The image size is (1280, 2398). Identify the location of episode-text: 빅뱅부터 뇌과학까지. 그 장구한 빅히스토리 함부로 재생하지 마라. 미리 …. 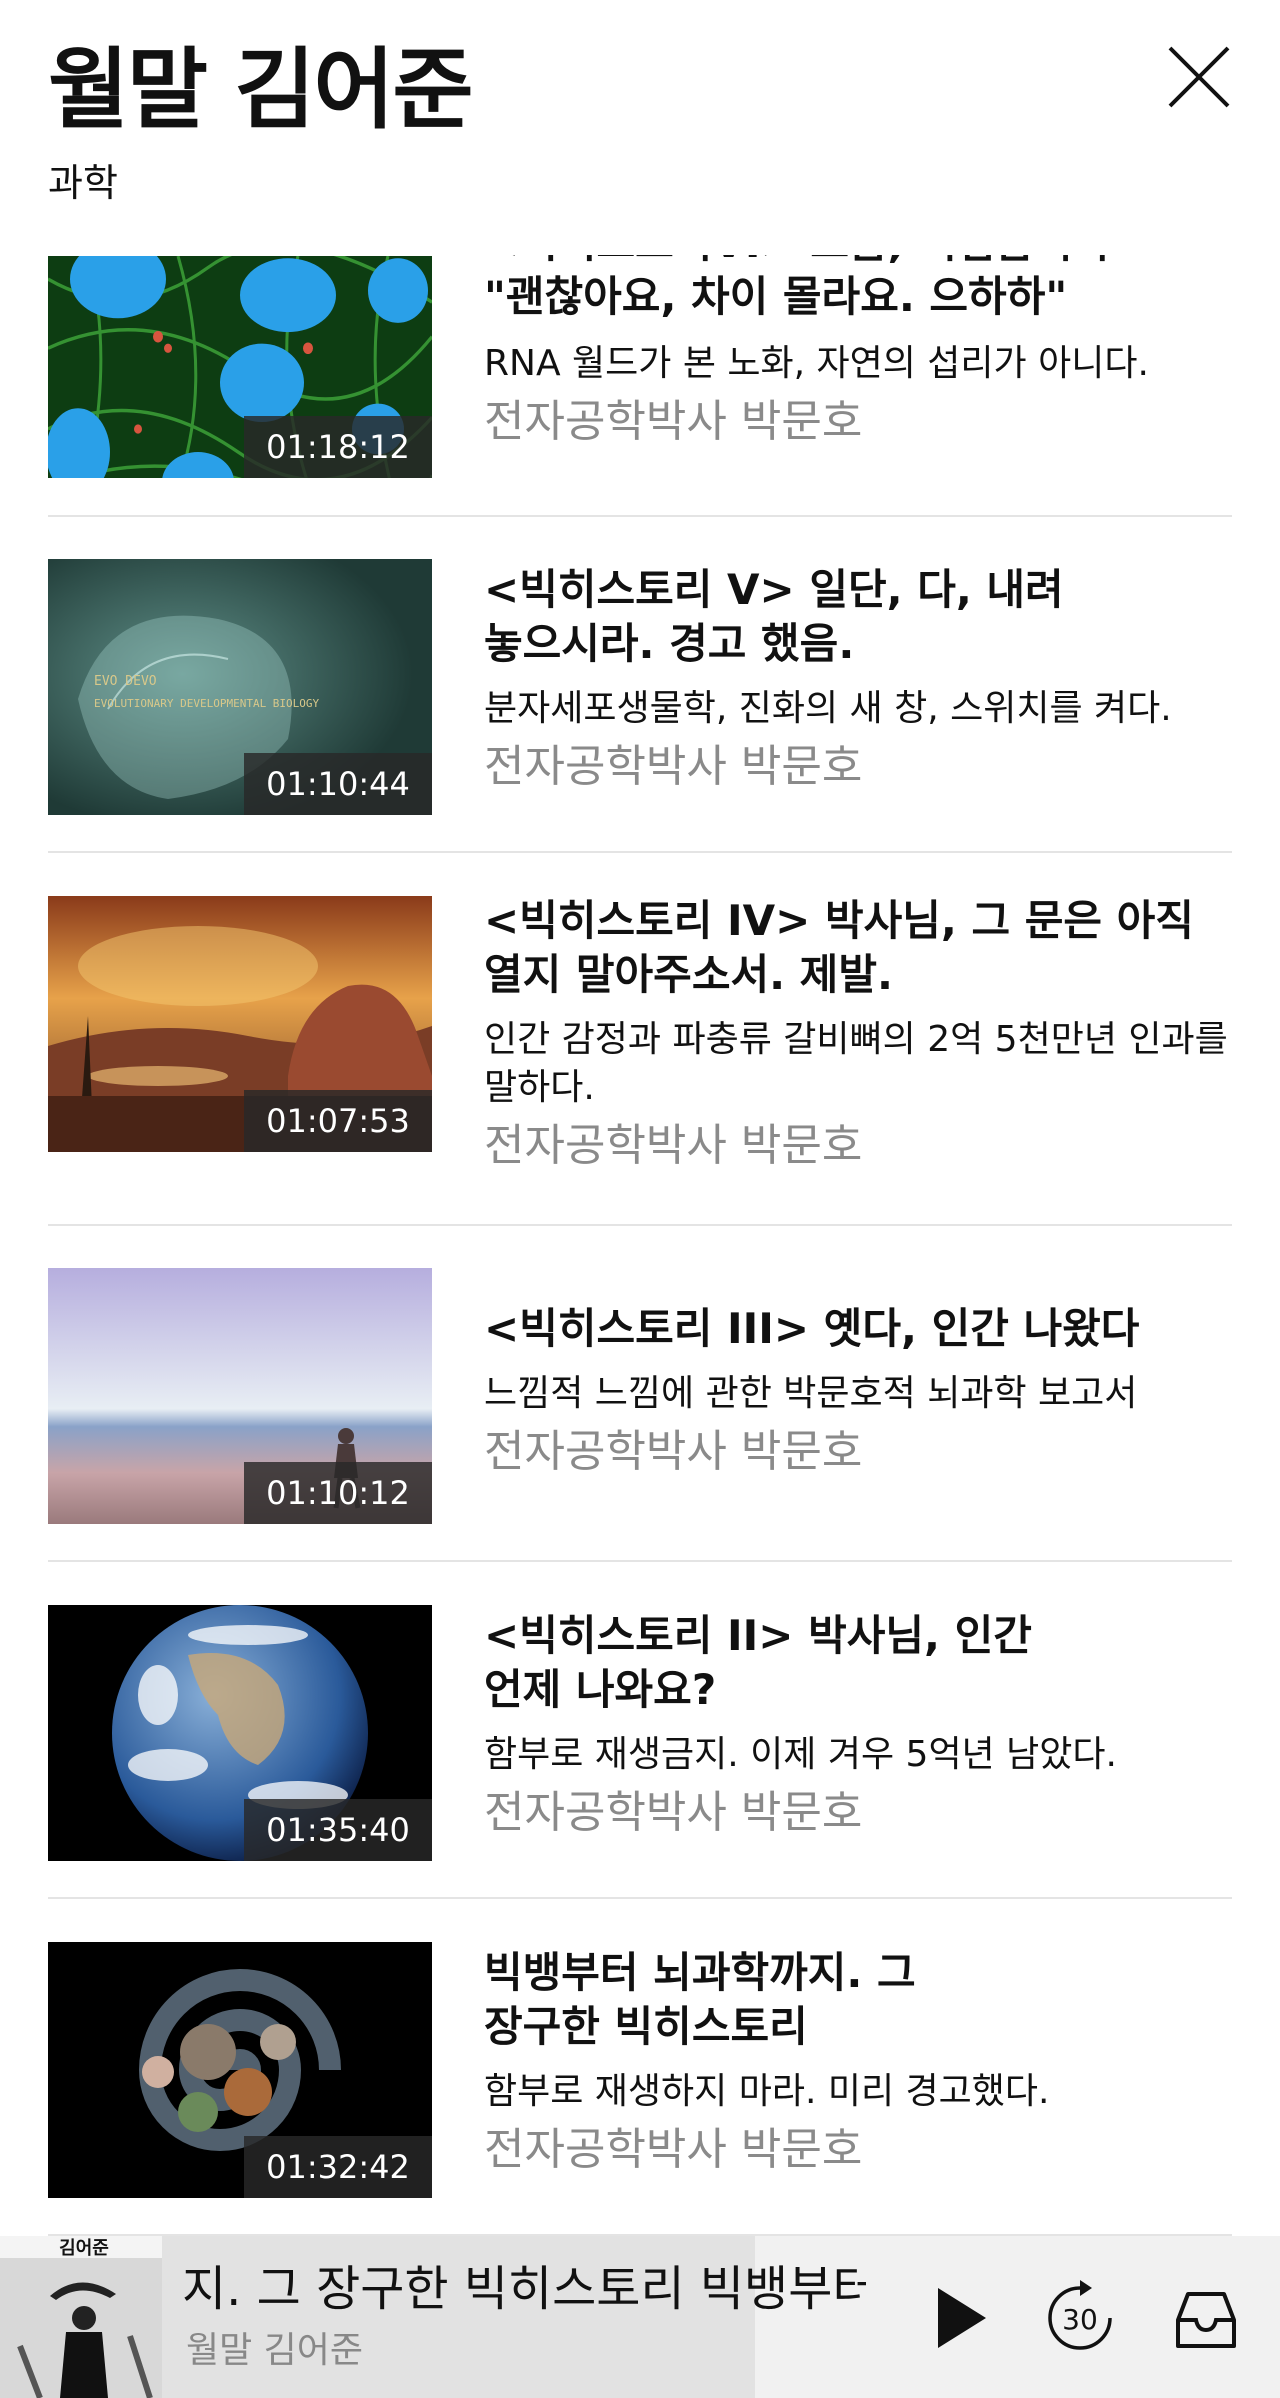
(859, 2062).